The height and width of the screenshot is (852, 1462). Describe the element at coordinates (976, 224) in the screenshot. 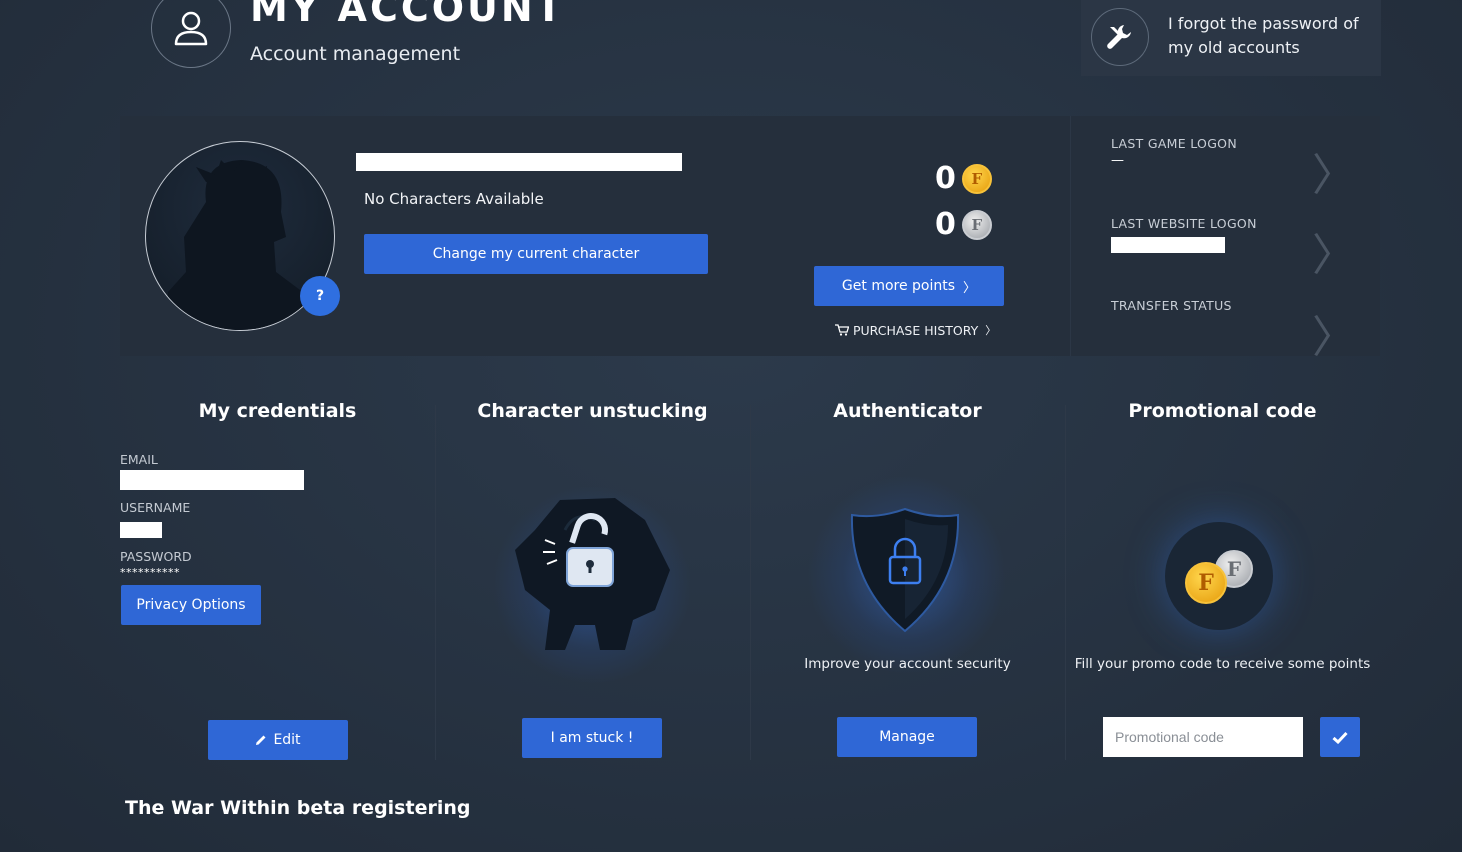

I see `silver-coin-icon: F` at that location.